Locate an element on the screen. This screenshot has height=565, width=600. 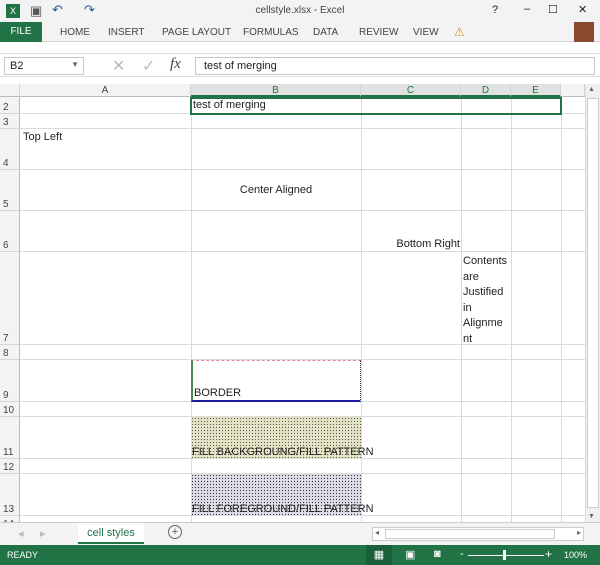
cell-d7-line: Alignme is located at coordinates (483, 323).